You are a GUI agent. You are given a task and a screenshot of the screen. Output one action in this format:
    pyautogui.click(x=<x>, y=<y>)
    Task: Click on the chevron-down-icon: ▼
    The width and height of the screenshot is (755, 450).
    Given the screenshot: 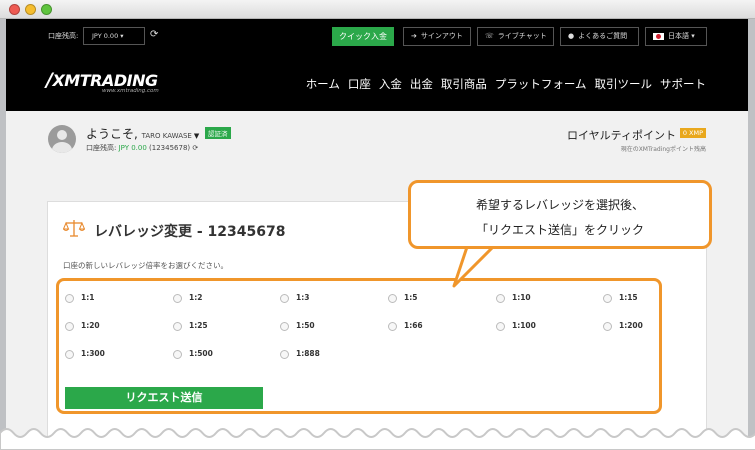 What is the action you would take?
    pyautogui.click(x=196, y=136)
    